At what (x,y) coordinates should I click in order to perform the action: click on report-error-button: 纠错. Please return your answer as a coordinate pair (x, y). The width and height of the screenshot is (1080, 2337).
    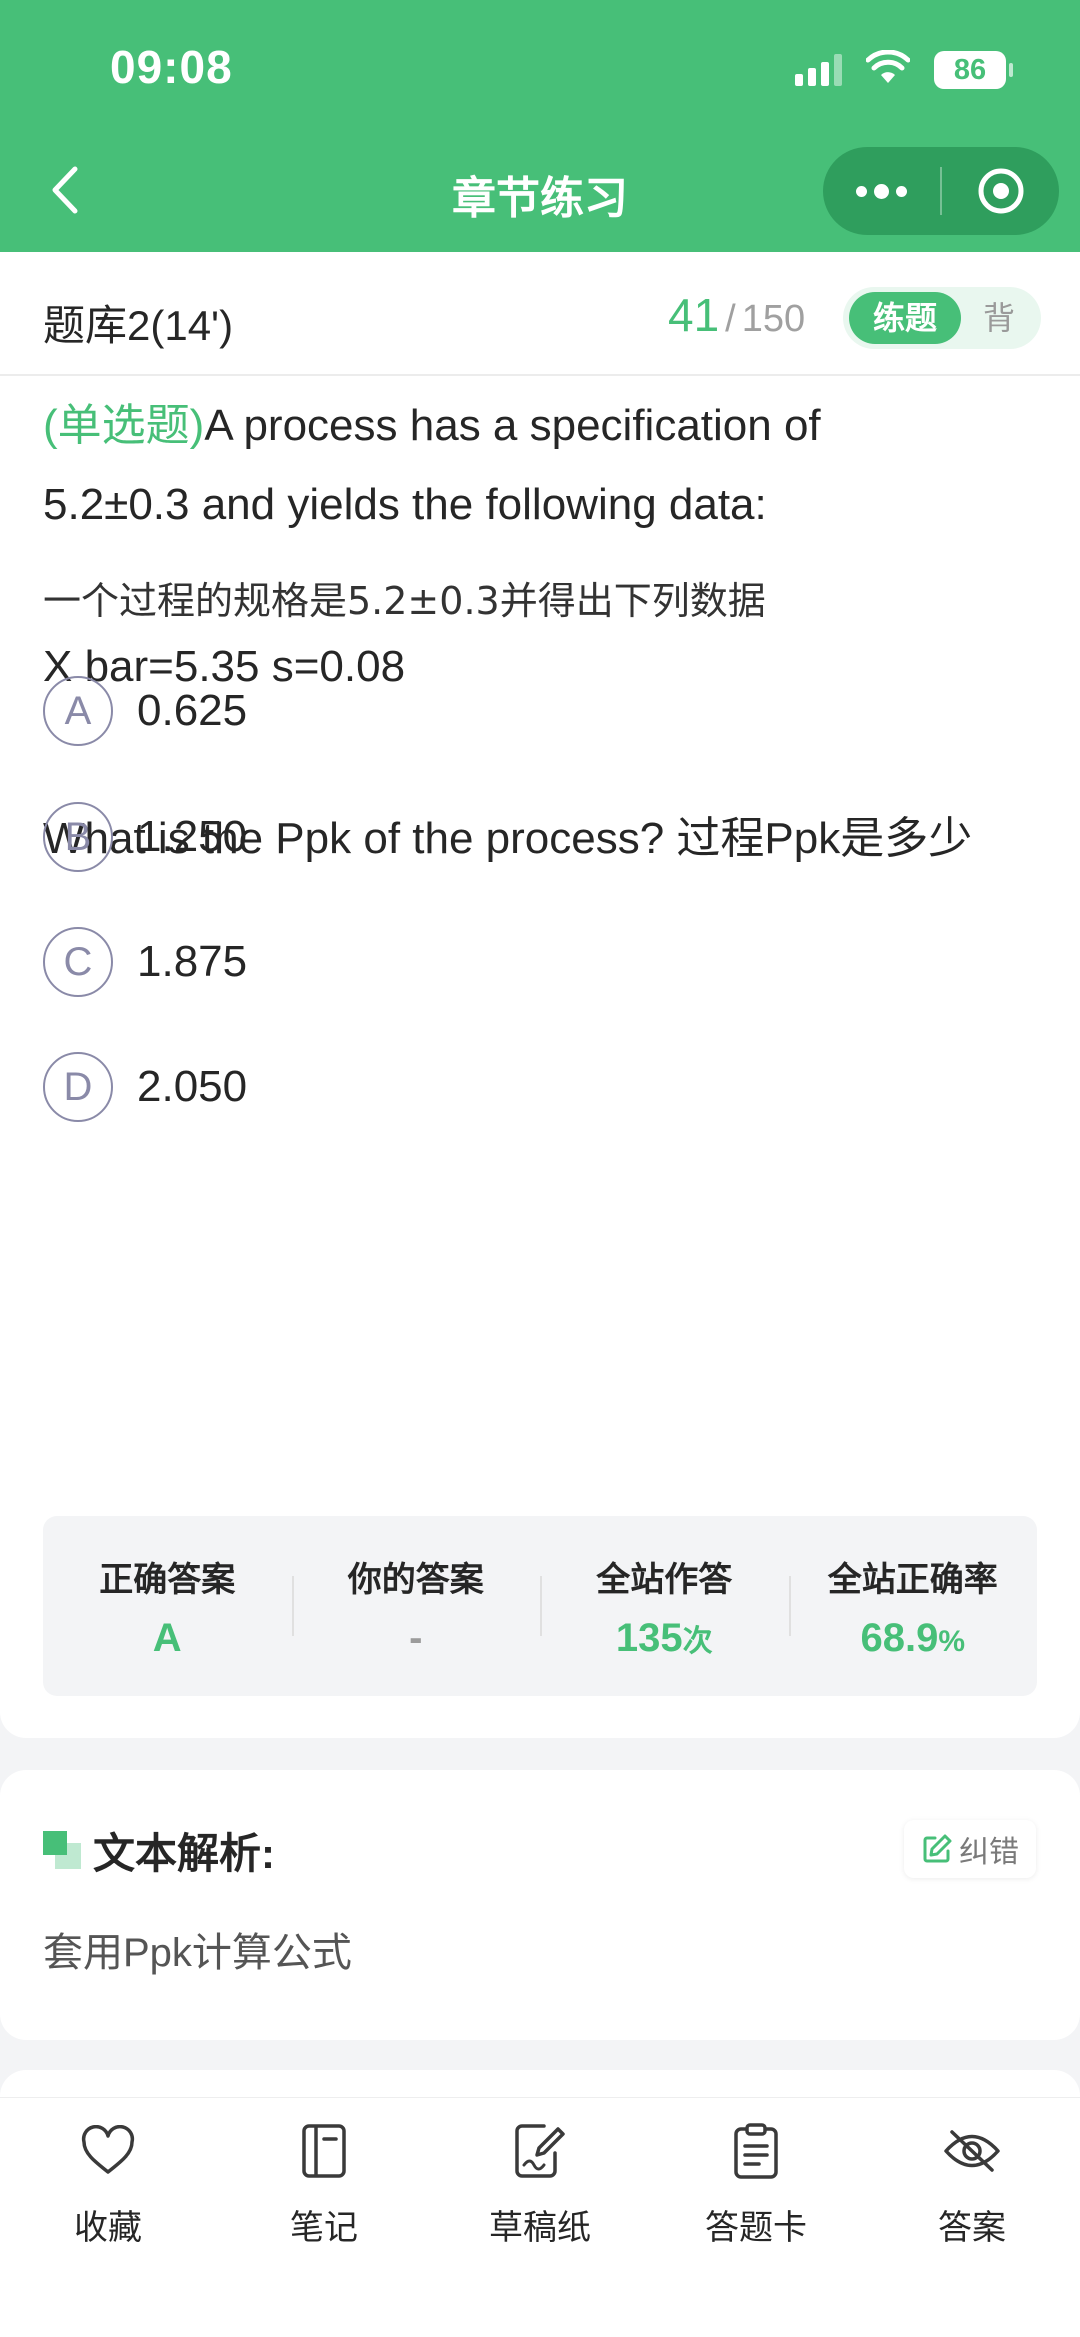
    Looking at the image, I should click on (970, 1849).